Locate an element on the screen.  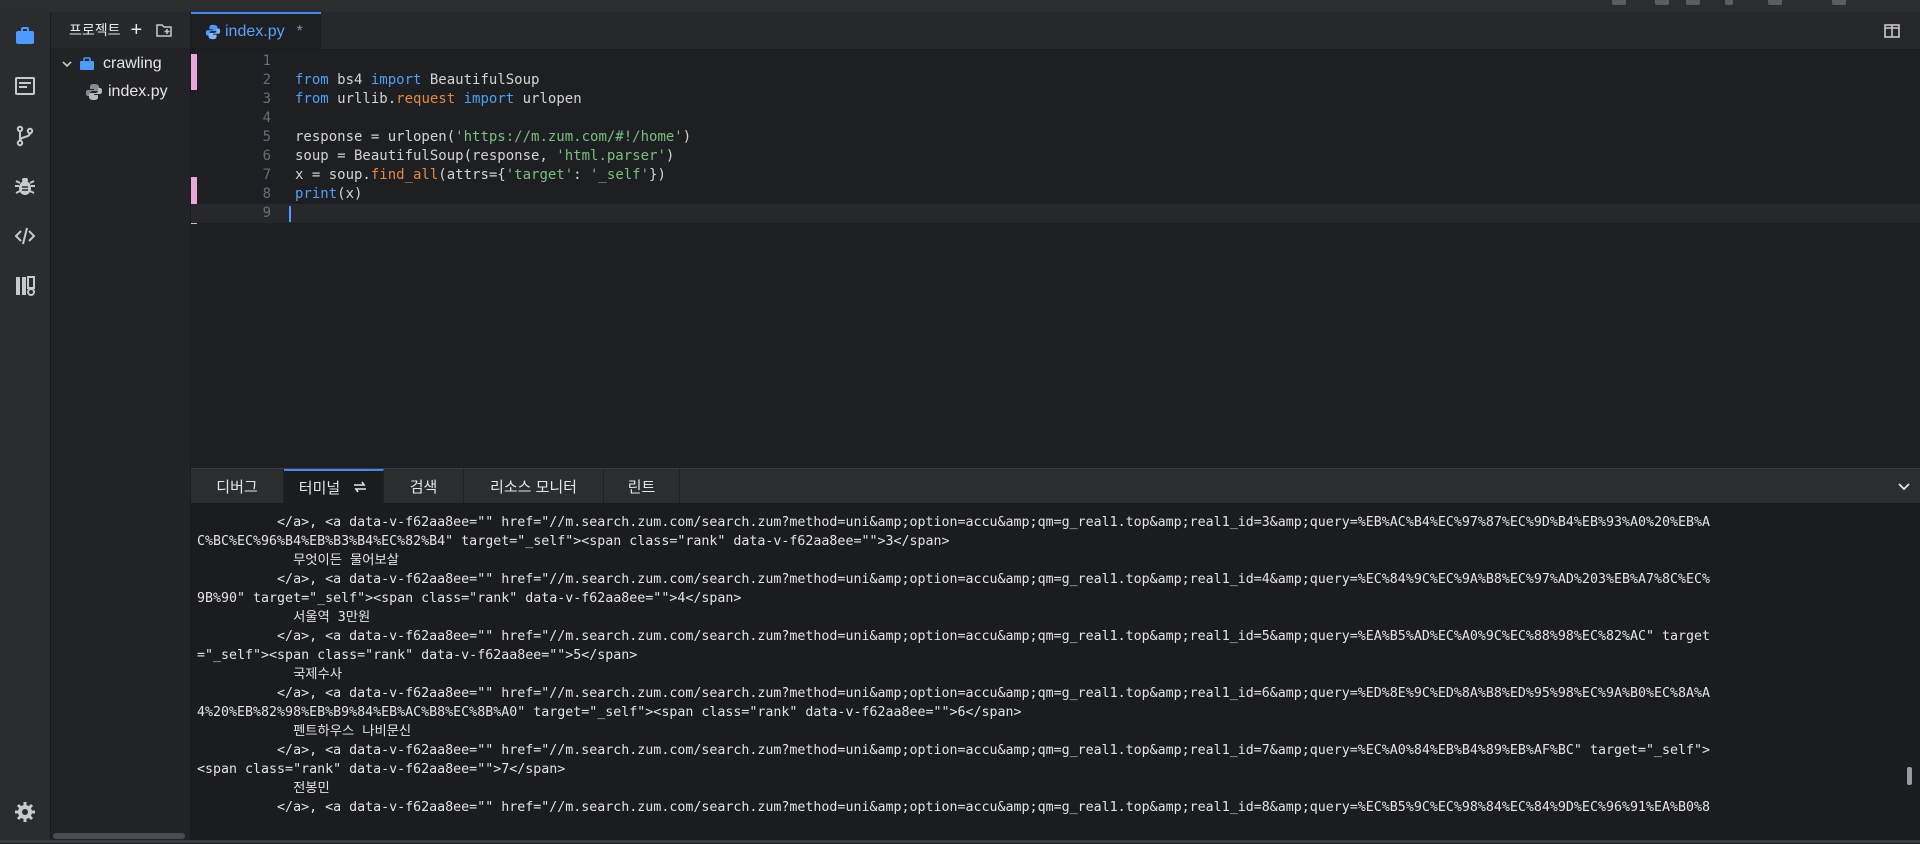
explorer-header: 프로젝트 + is located at coordinates (120, 30).